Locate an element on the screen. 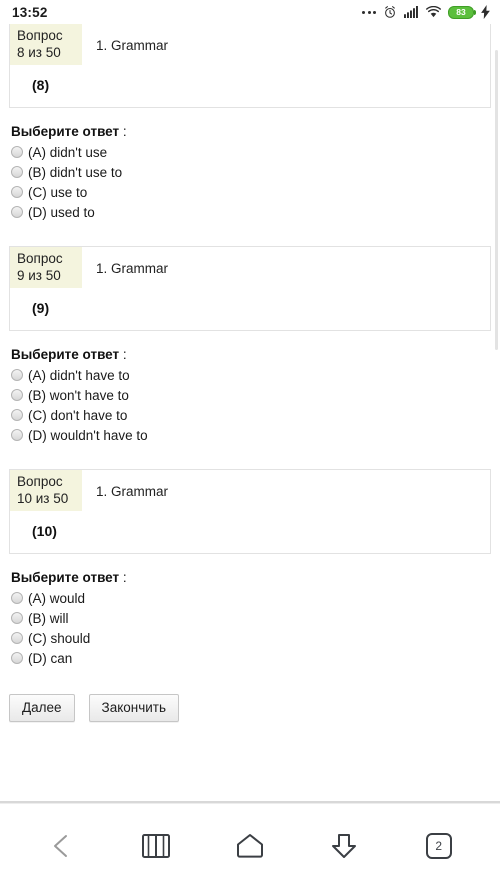  answer-option: (A) didn't have to is located at coordinates (251, 375).